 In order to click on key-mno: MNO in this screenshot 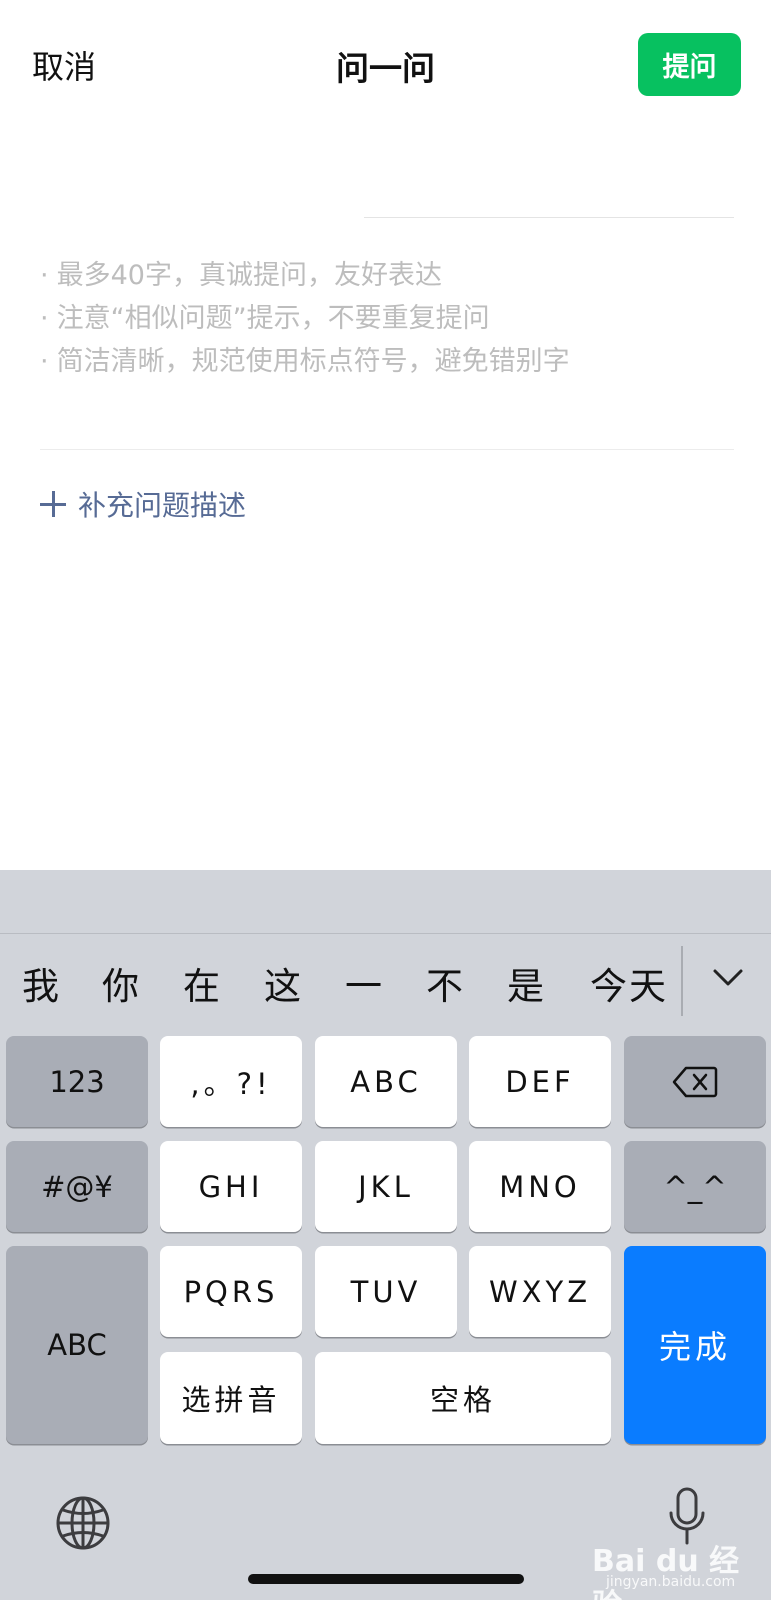, I will do `click(540, 1186)`.